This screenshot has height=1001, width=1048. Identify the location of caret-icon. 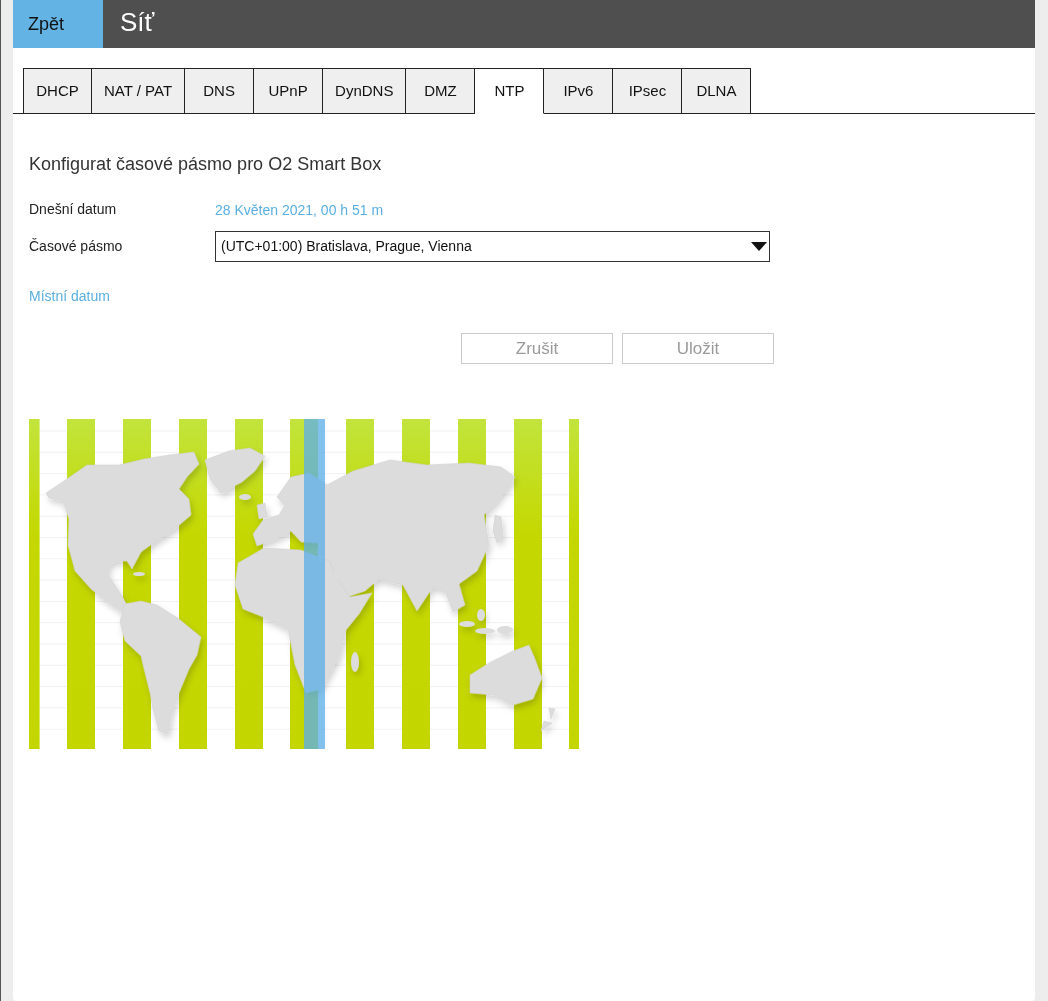
(759, 246).